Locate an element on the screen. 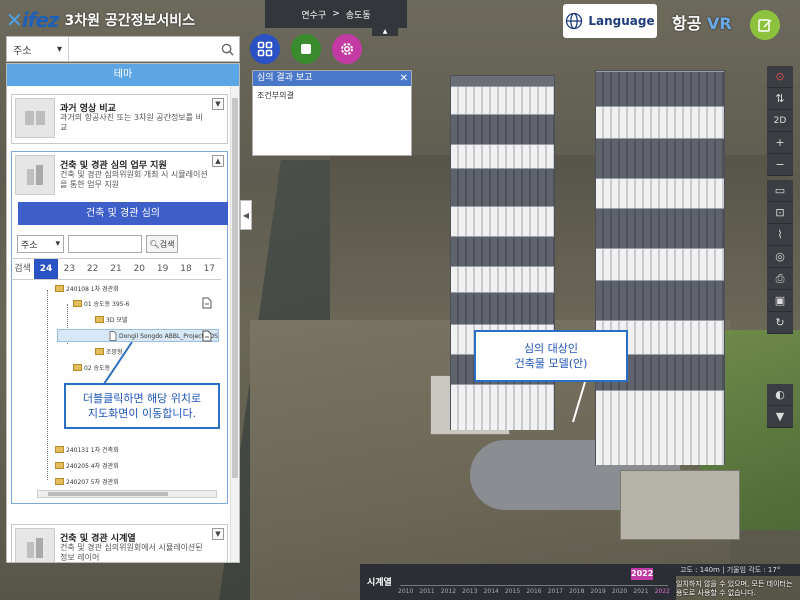 The height and width of the screenshot is (600, 800). search-icon is located at coordinates (227, 49).